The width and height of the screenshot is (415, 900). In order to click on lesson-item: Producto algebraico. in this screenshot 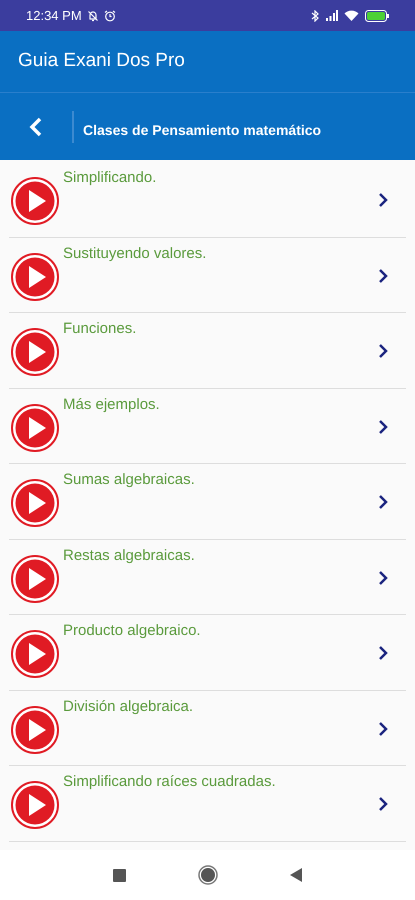, I will do `click(207, 652)`.